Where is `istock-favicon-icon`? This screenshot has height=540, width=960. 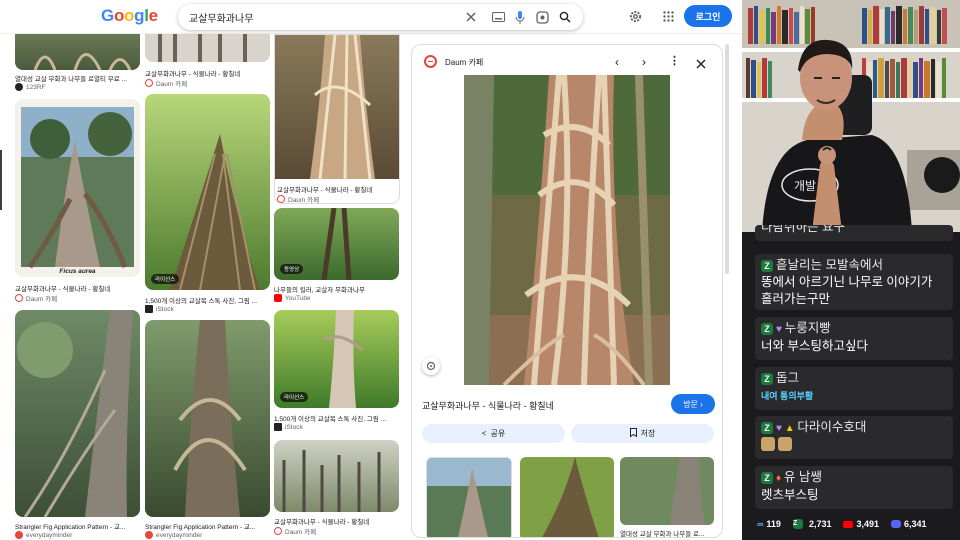 istock-favicon-icon is located at coordinates (278, 427).